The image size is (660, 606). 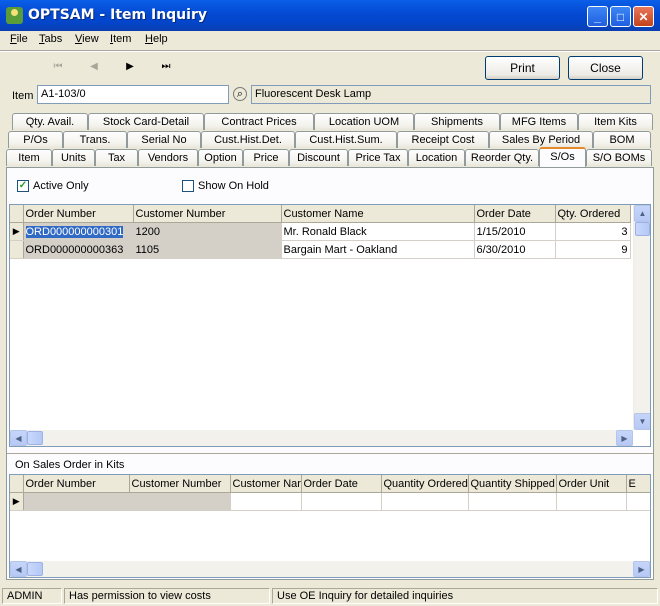 What do you see at coordinates (248, 139) in the screenshot?
I see `tab-cust-hist-det: Cust.Hist.Det.` at bounding box center [248, 139].